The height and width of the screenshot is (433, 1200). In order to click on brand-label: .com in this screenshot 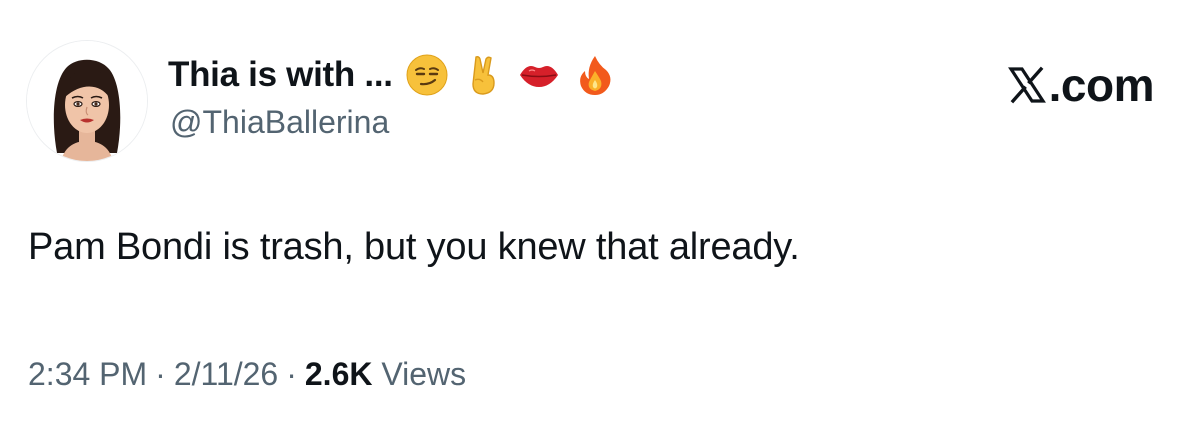, I will do `click(1081, 85)`.